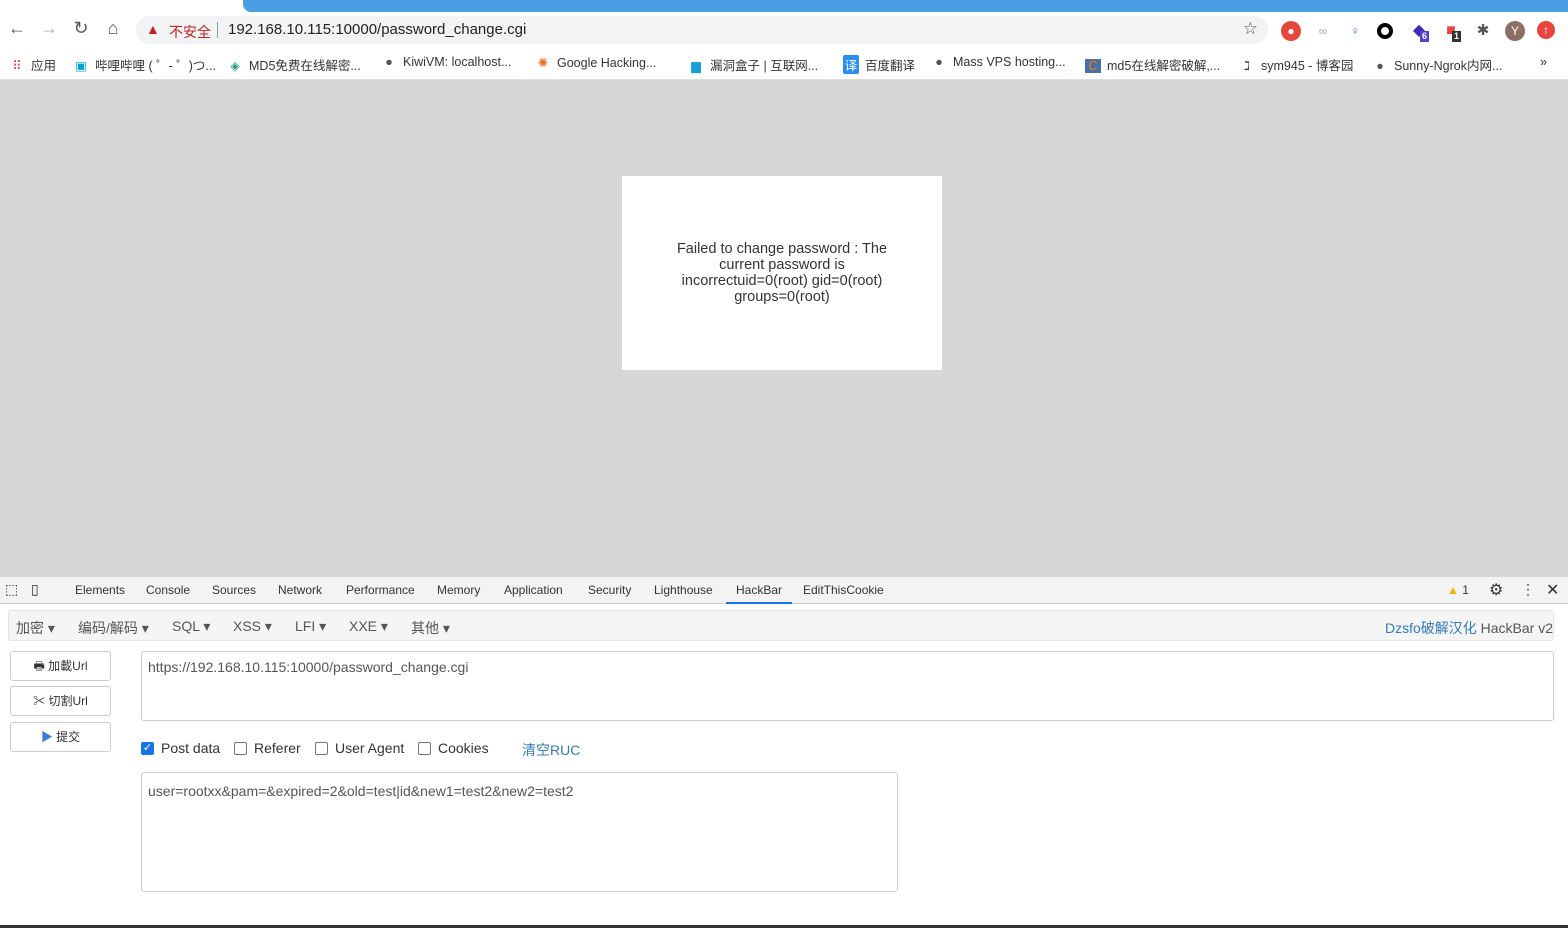 The width and height of the screenshot is (1568, 928). I want to click on insecure-label: 不安全, so click(190, 32).